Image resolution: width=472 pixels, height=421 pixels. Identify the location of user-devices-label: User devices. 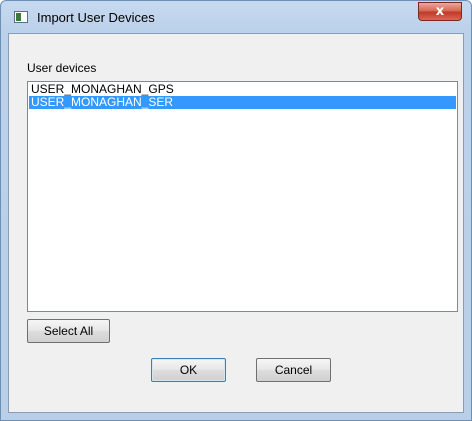
(62, 68).